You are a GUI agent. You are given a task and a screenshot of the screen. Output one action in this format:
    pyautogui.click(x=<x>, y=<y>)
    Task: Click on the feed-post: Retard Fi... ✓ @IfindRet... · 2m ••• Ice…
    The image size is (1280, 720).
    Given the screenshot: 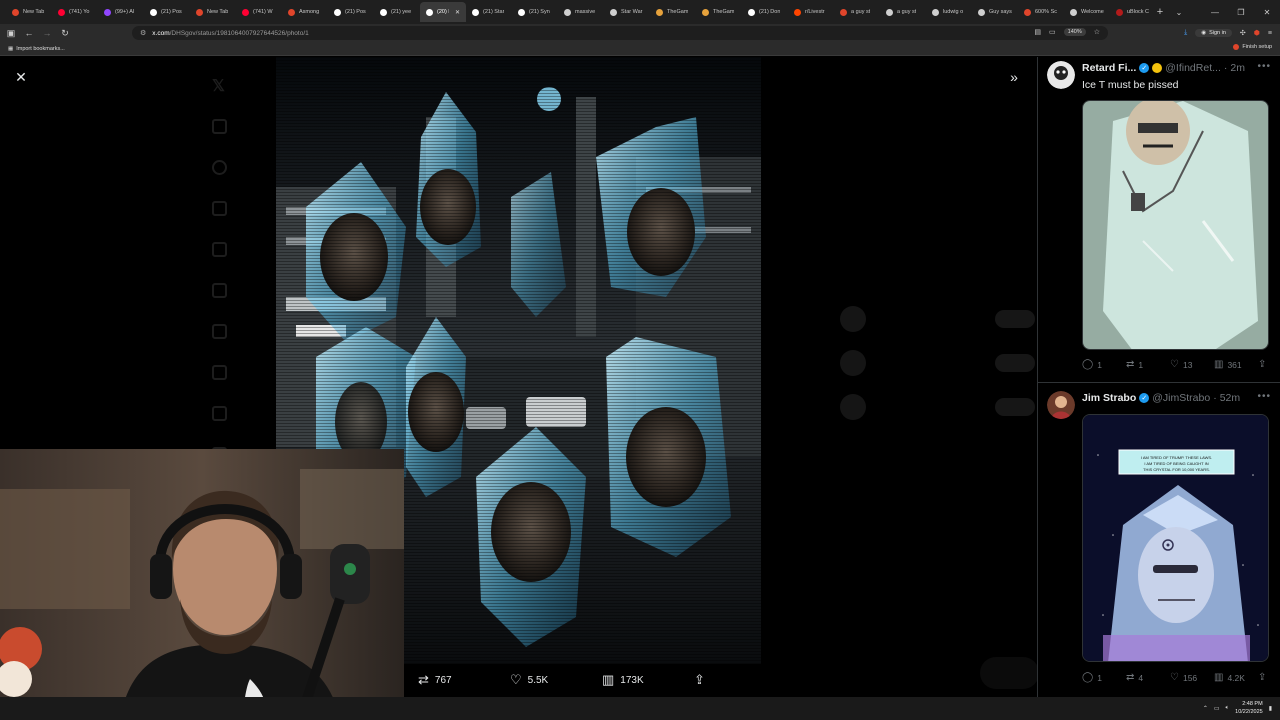 What is the action you would take?
    pyautogui.click(x=1159, y=219)
    